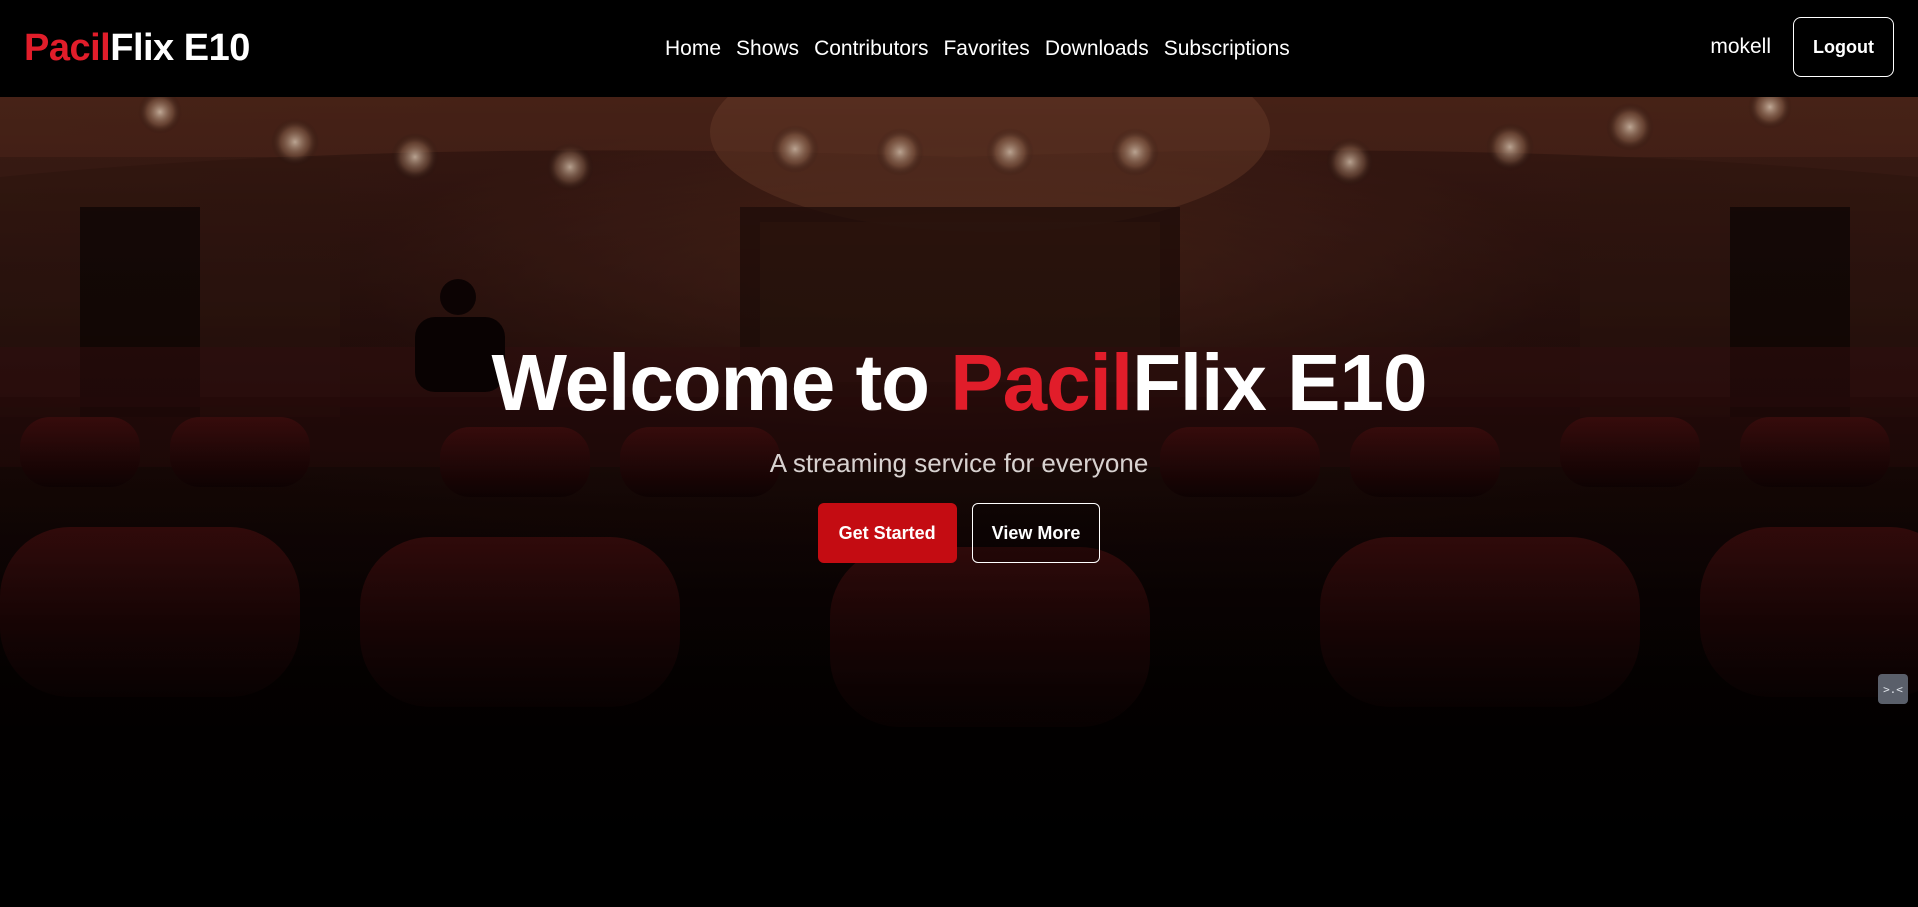 The height and width of the screenshot is (907, 1918). What do you see at coordinates (1893, 689) in the screenshot?
I see `face-icon: >.<` at bounding box center [1893, 689].